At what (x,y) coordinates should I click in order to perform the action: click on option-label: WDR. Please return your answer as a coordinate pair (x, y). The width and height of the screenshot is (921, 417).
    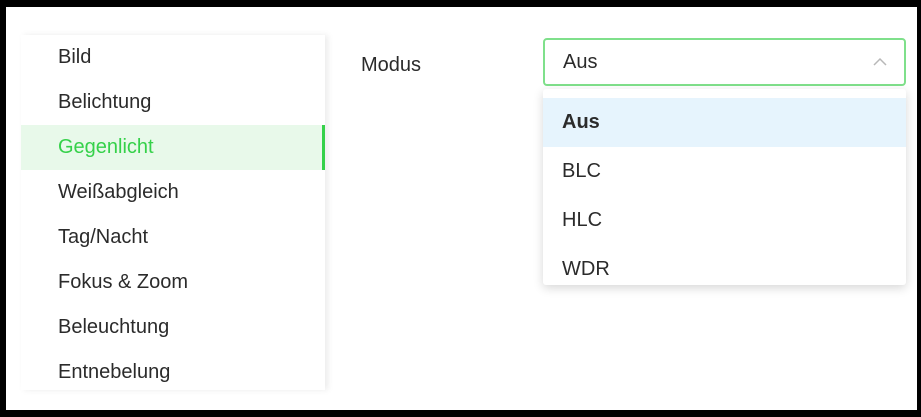
    Looking at the image, I should click on (586, 269).